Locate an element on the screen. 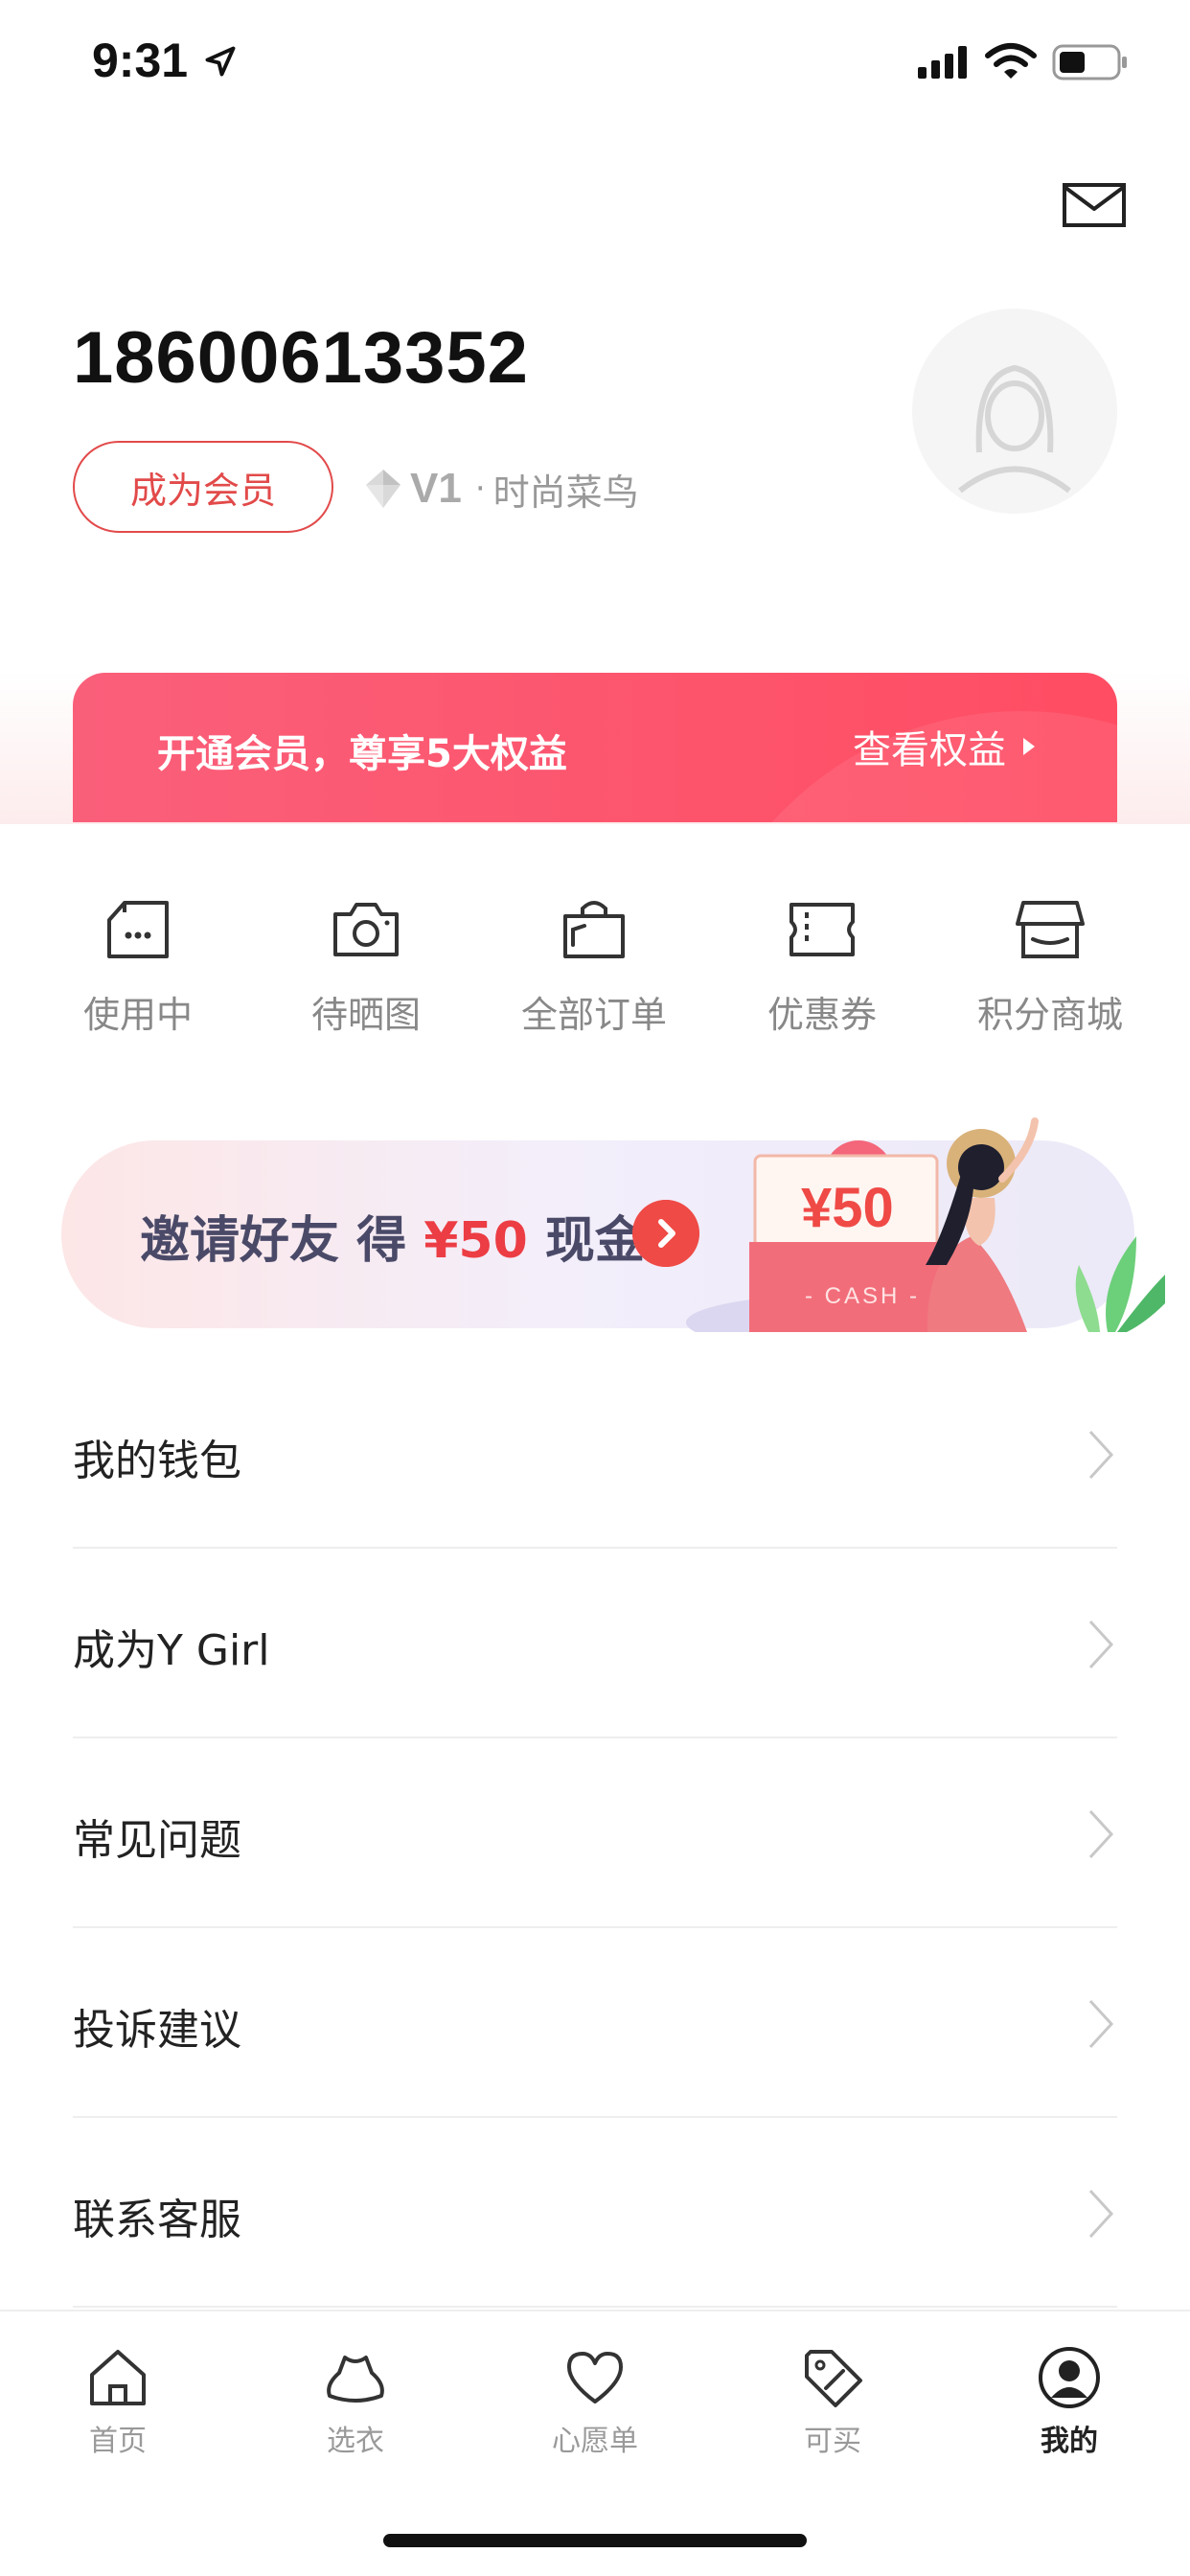  triangle-right-icon is located at coordinates (1029, 746).